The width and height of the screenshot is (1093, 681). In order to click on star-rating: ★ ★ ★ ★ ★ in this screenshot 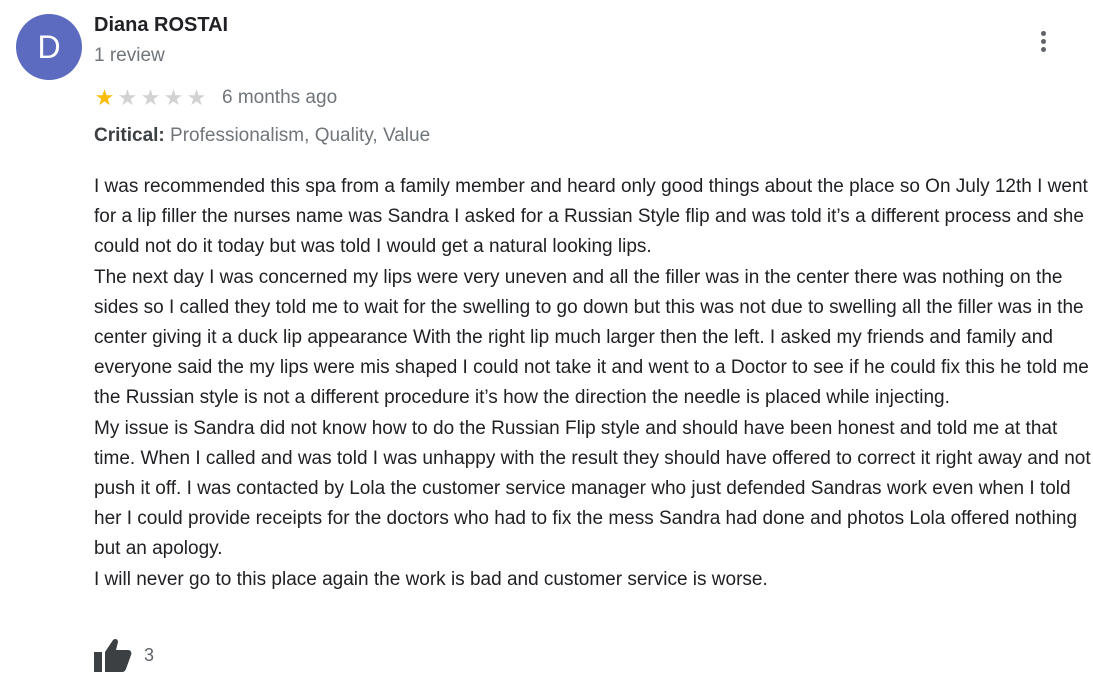, I will do `click(150, 98)`.